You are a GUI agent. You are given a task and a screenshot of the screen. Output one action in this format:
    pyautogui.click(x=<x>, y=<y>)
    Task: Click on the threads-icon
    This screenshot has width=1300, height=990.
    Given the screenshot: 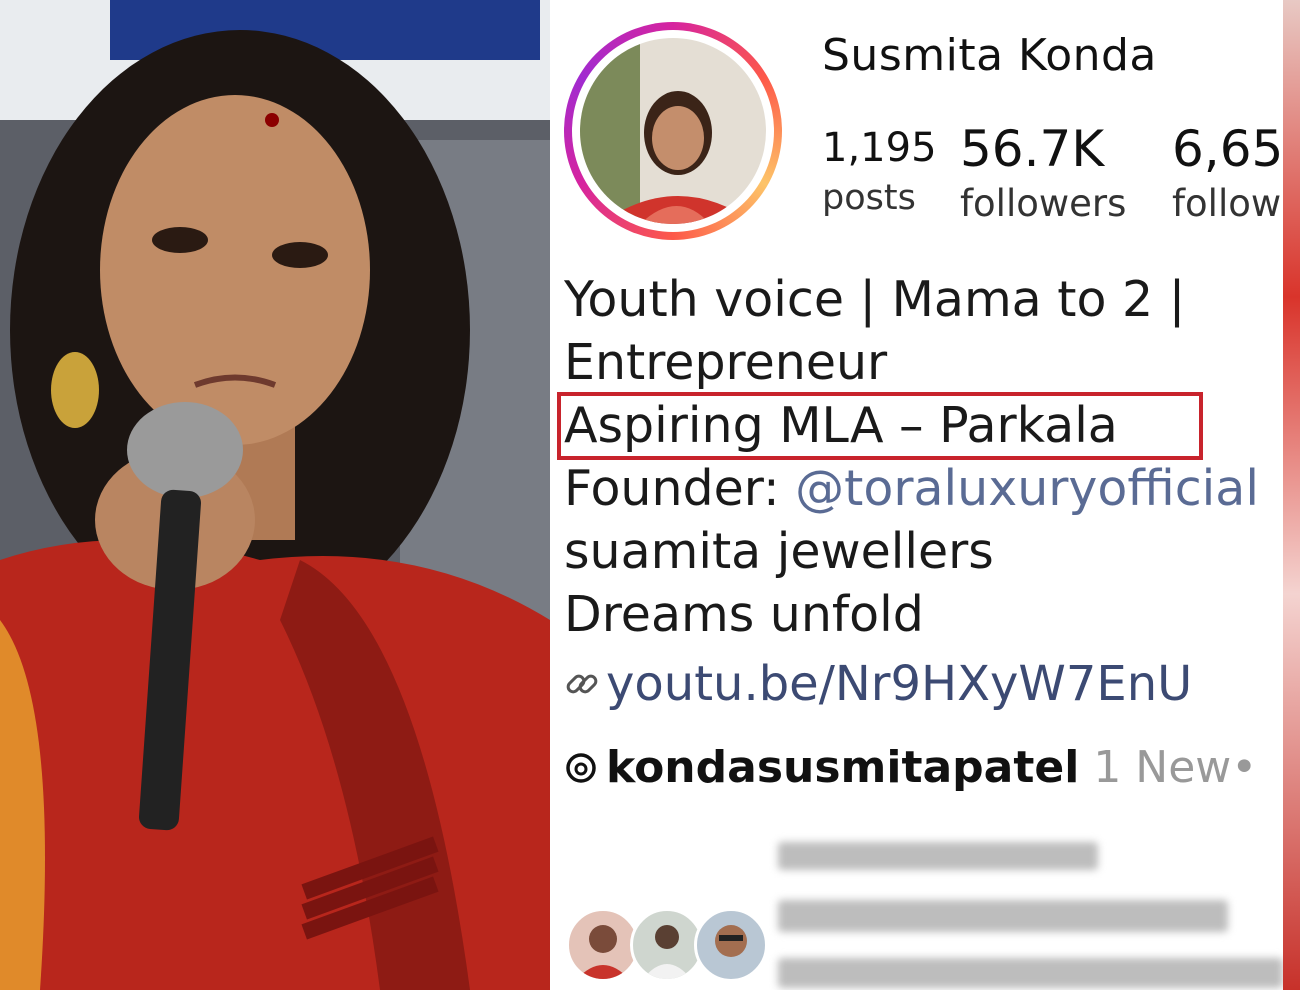 What is the action you would take?
    pyautogui.click(x=581, y=768)
    